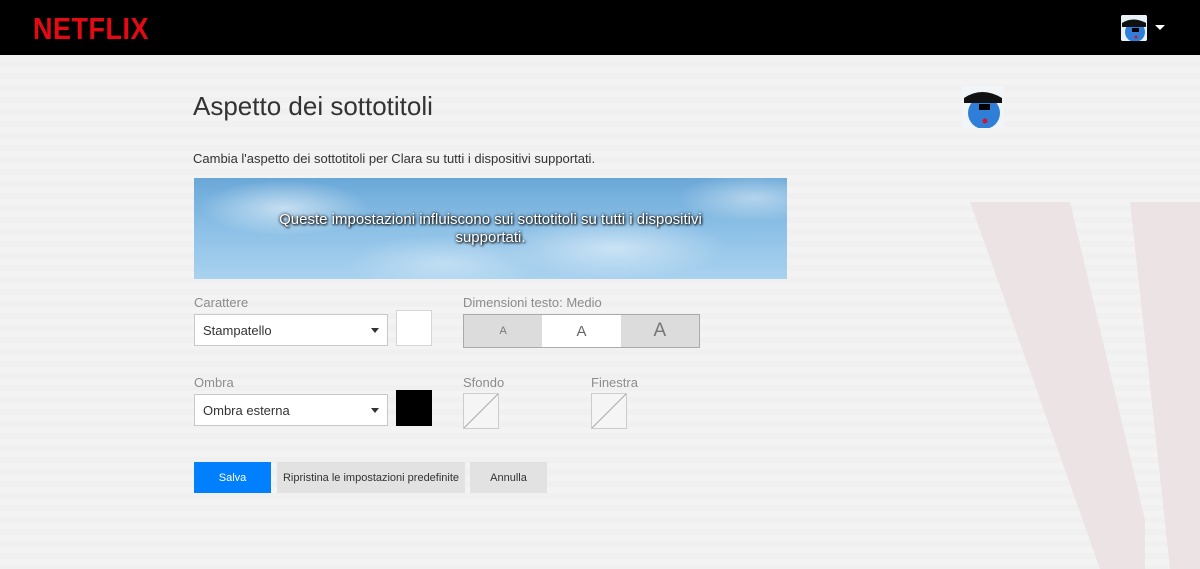 This screenshot has width=1200, height=569. What do you see at coordinates (414, 408) in the screenshot?
I see `shadow-color-swatch` at bounding box center [414, 408].